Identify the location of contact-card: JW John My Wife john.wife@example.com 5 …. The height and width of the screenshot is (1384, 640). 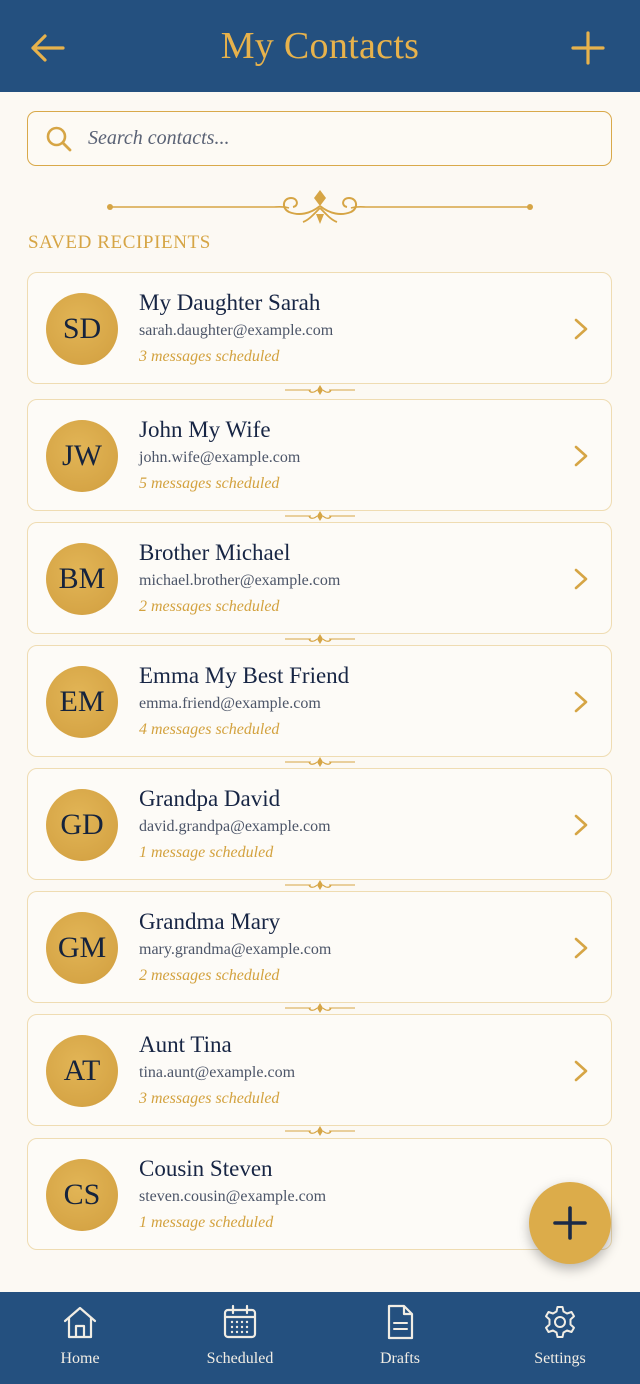
(319, 455).